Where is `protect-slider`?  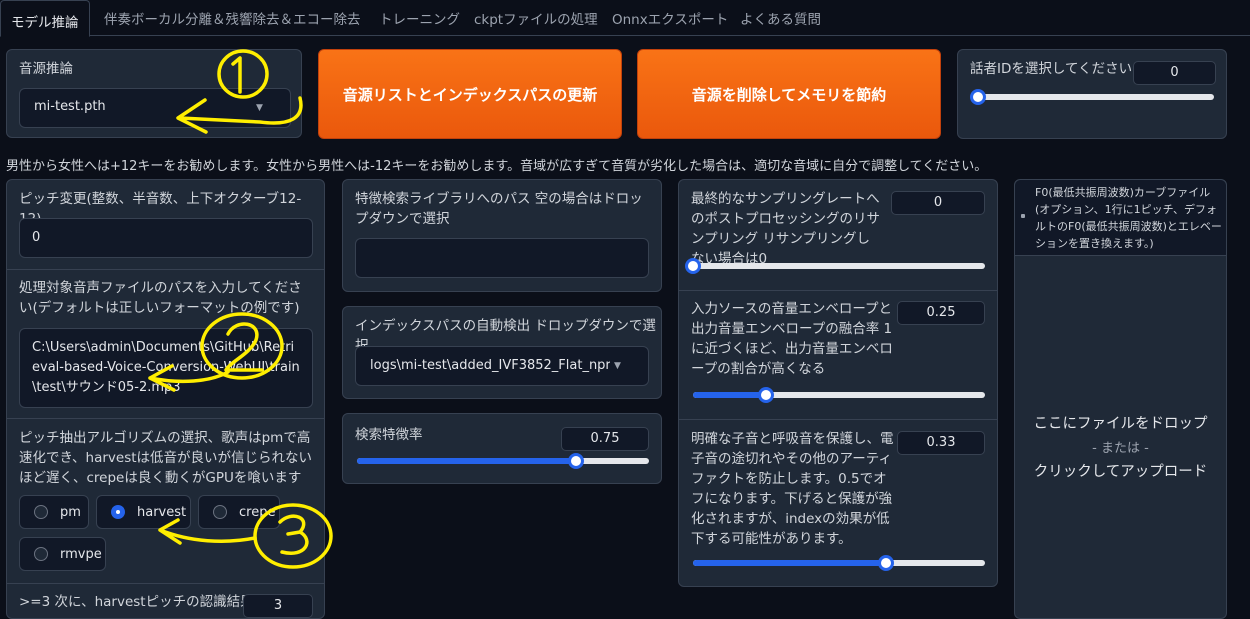 protect-slider is located at coordinates (839, 563).